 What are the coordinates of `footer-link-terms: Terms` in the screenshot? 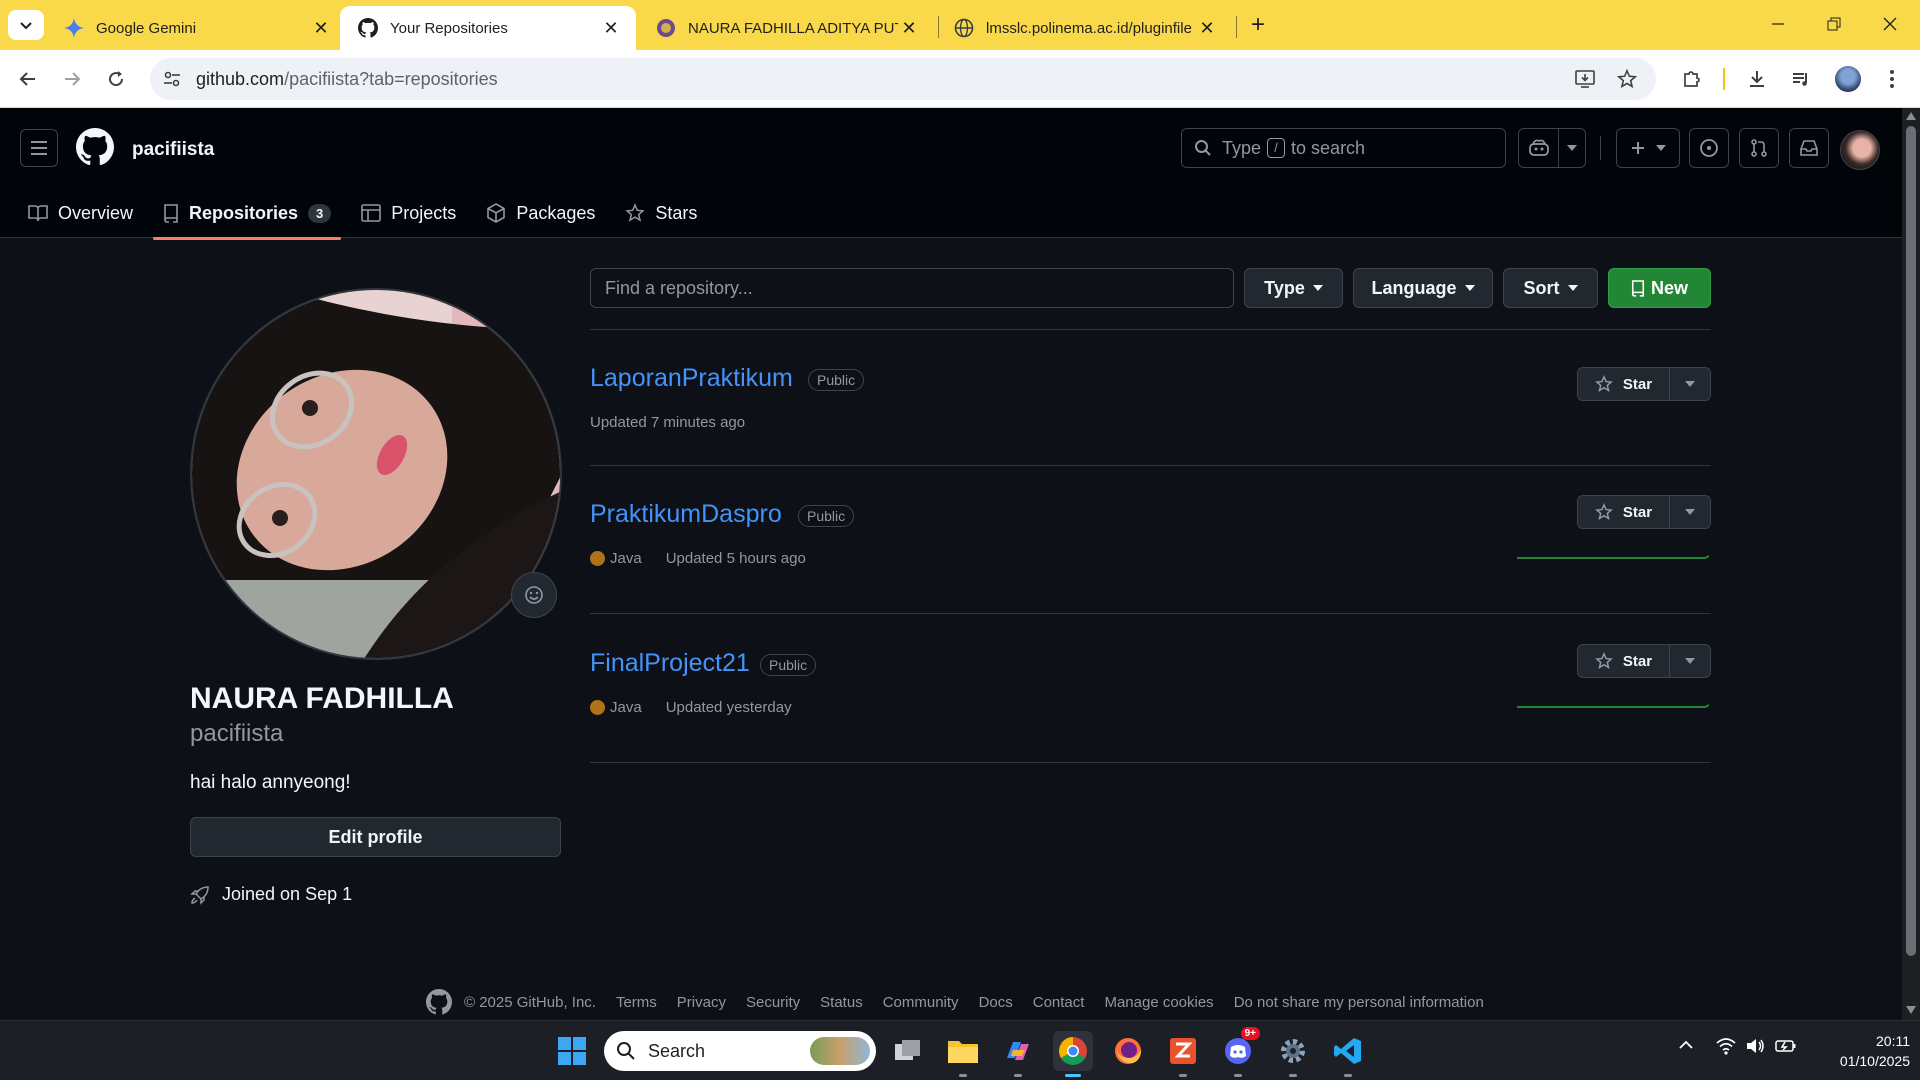 It's located at (636, 1002).